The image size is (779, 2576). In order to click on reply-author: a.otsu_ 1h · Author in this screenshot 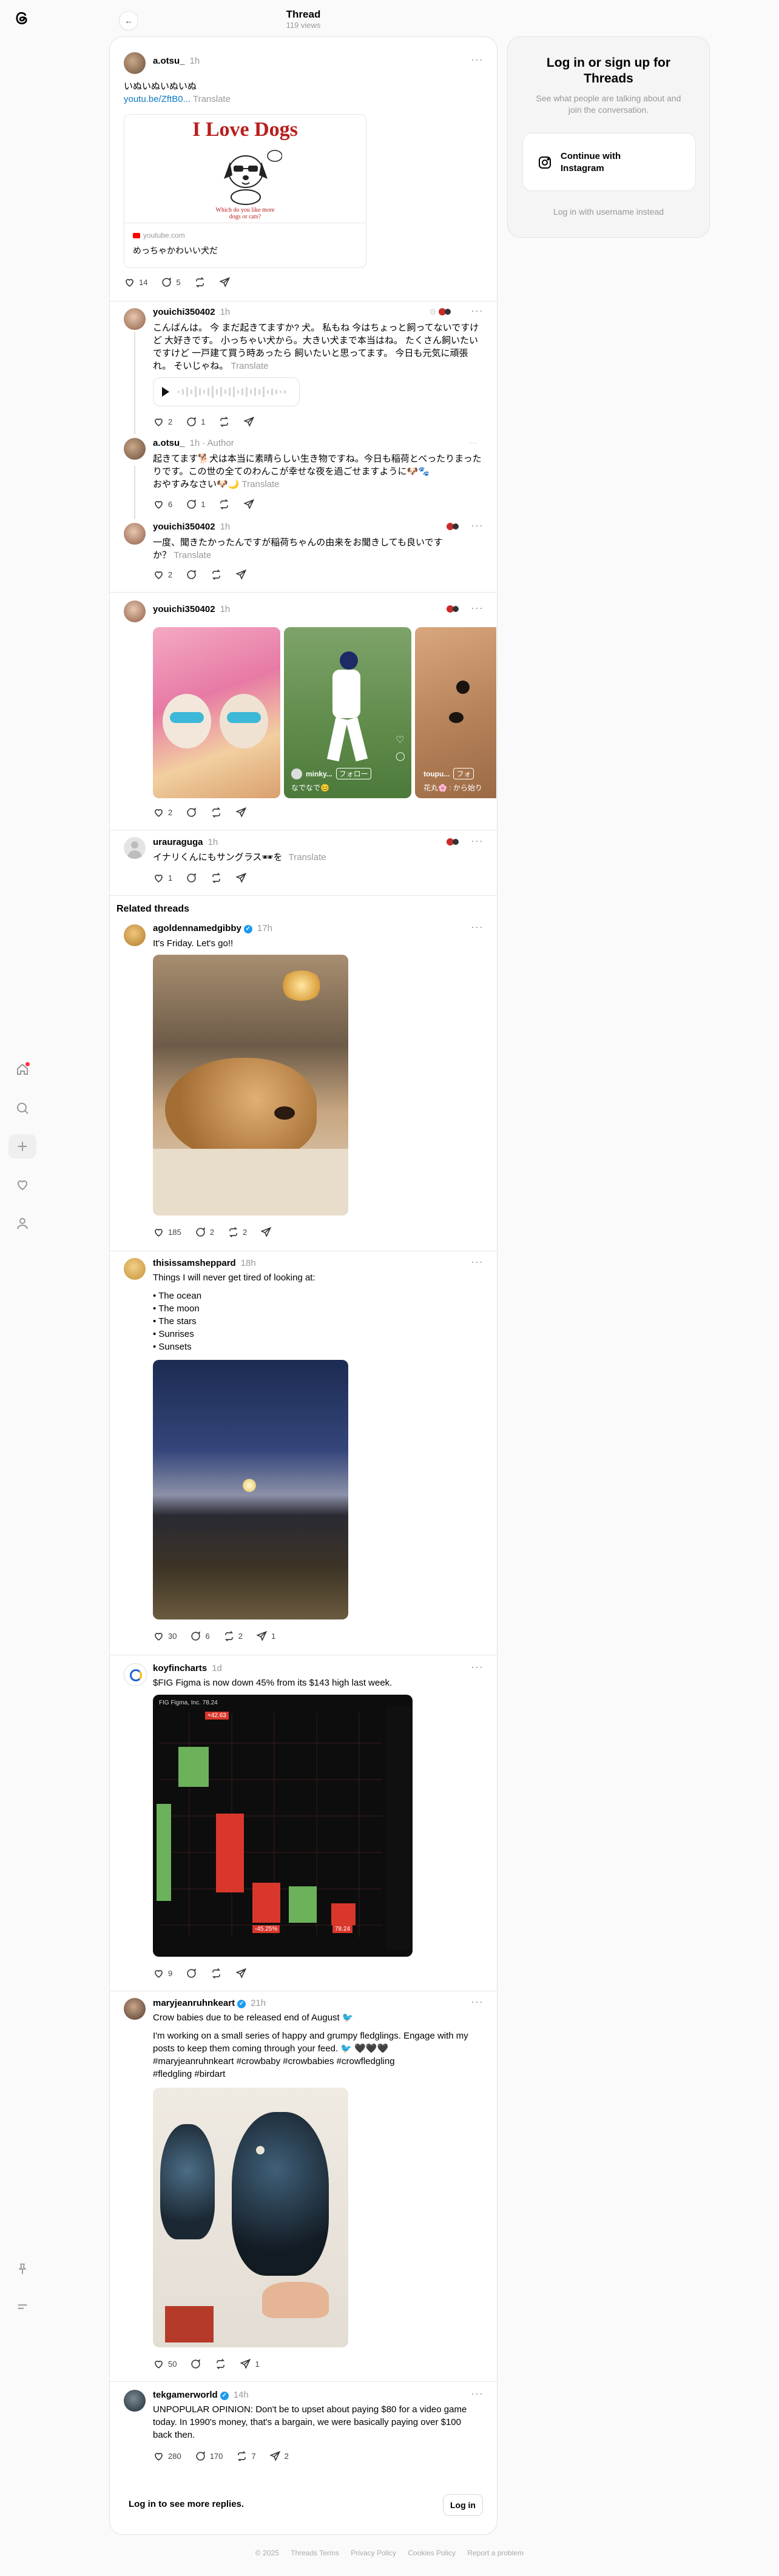, I will do `click(193, 443)`.